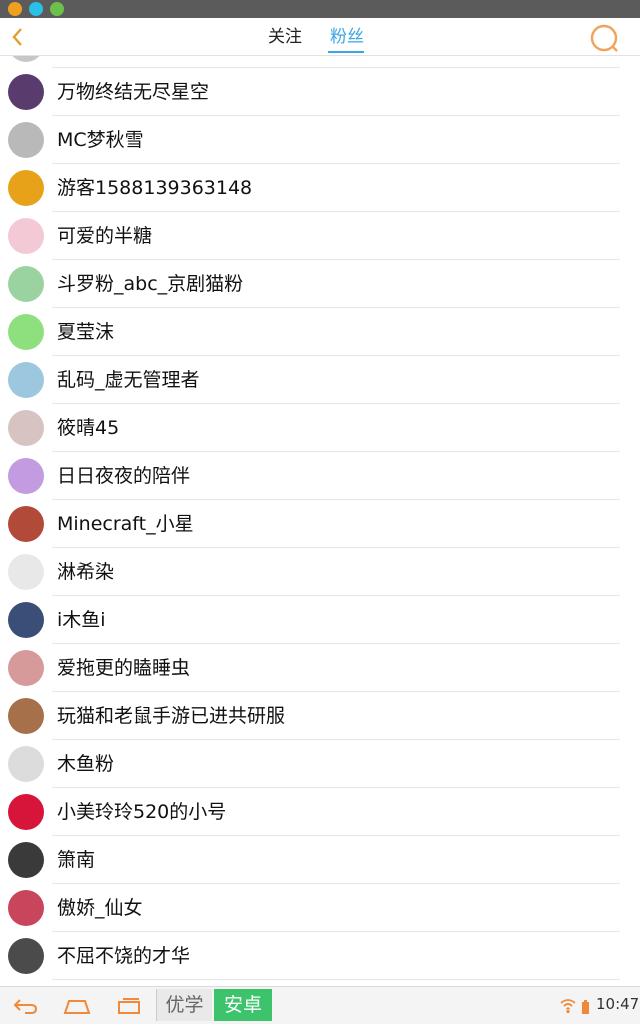 The width and height of the screenshot is (640, 1024). What do you see at coordinates (104, 236) in the screenshot?
I see `follower-name: 可爱的半糖` at bounding box center [104, 236].